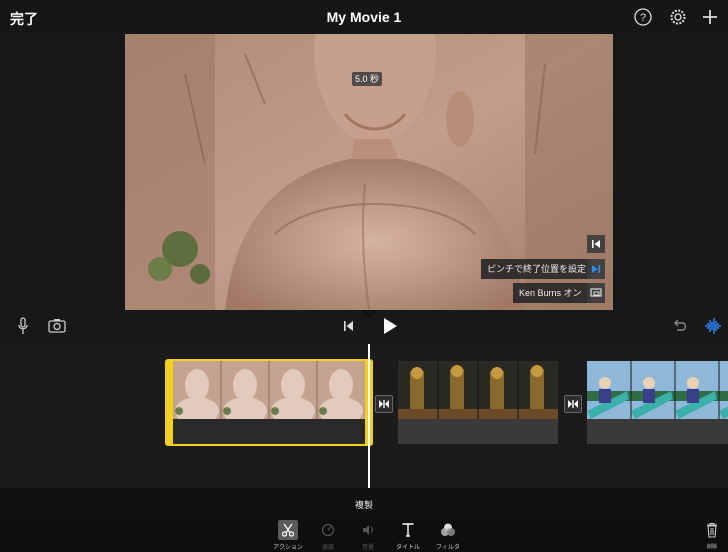  Describe the element at coordinates (390, 326) in the screenshot. I see `play-icon` at that location.